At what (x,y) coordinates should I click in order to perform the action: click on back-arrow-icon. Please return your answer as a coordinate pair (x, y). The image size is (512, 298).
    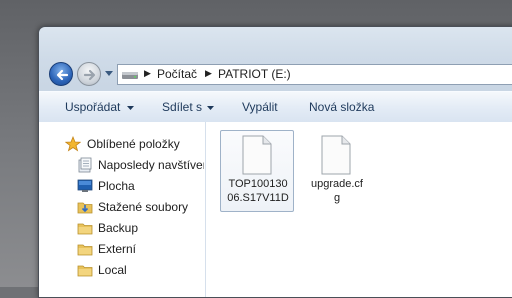
    Looking at the image, I should click on (62, 75).